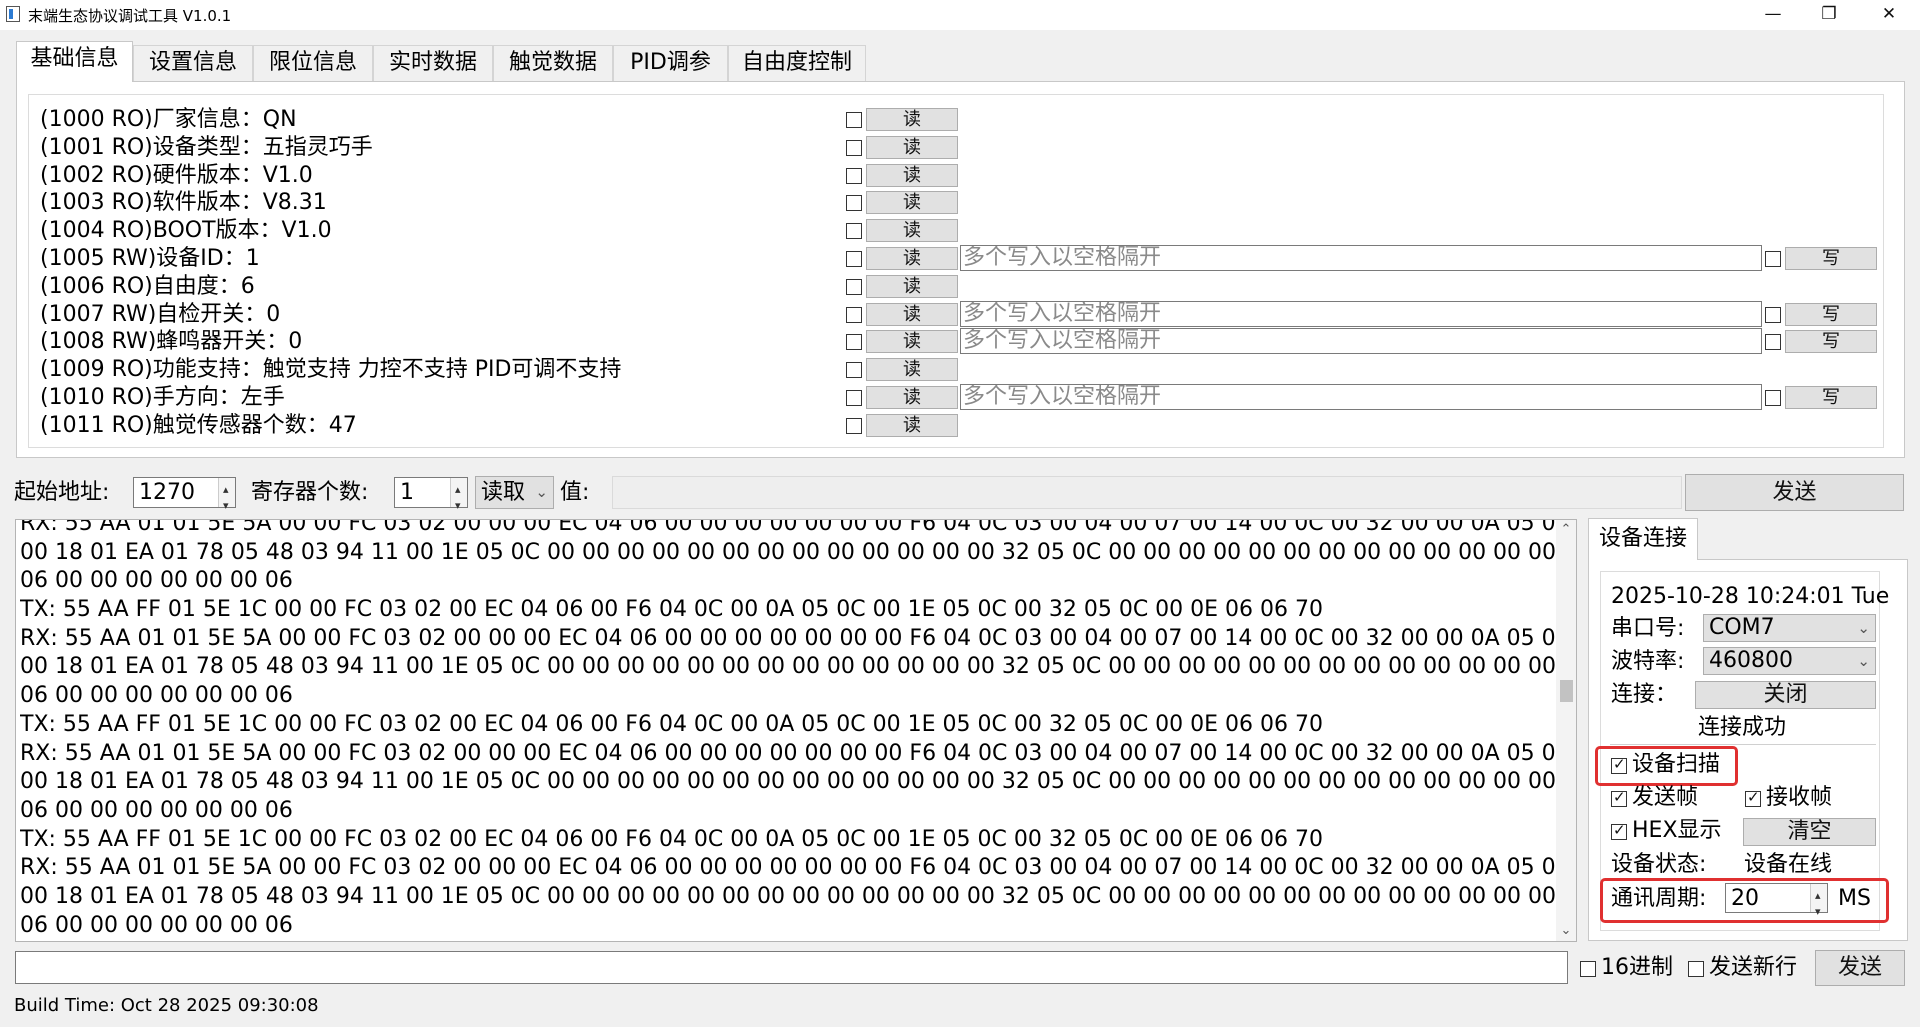 This screenshot has height=1027, width=1920. Describe the element at coordinates (1776, 903) in the screenshot. I see `period-input: 20` at that location.